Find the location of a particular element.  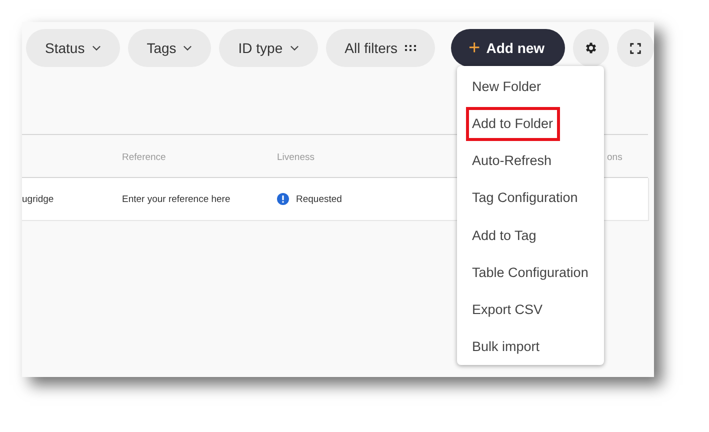

menu-item: Tag Configuration is located at coordinates (525, 198).